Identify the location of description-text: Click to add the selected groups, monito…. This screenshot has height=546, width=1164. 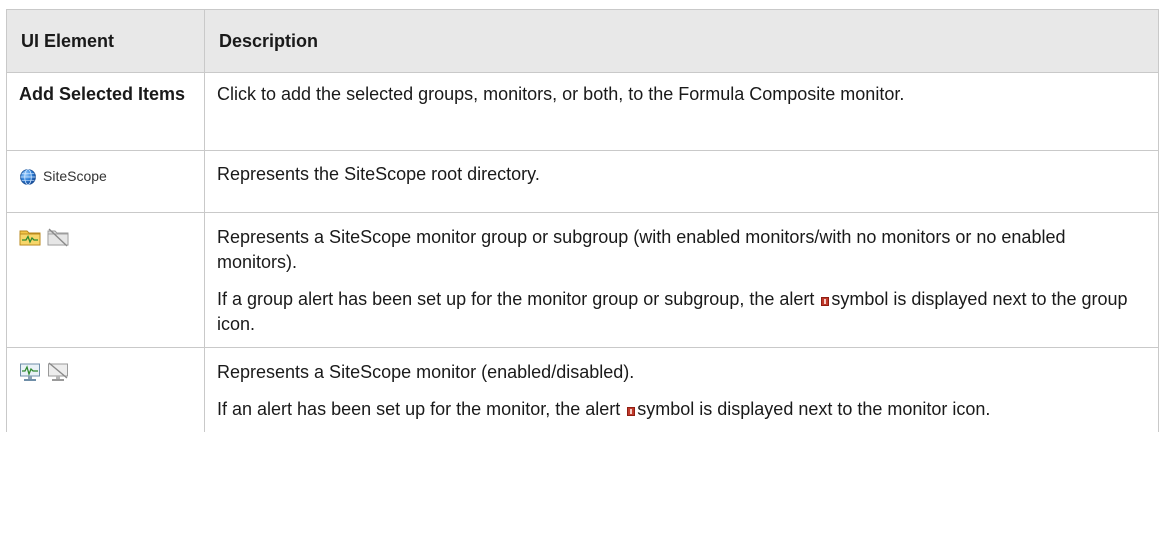
(561, 94).